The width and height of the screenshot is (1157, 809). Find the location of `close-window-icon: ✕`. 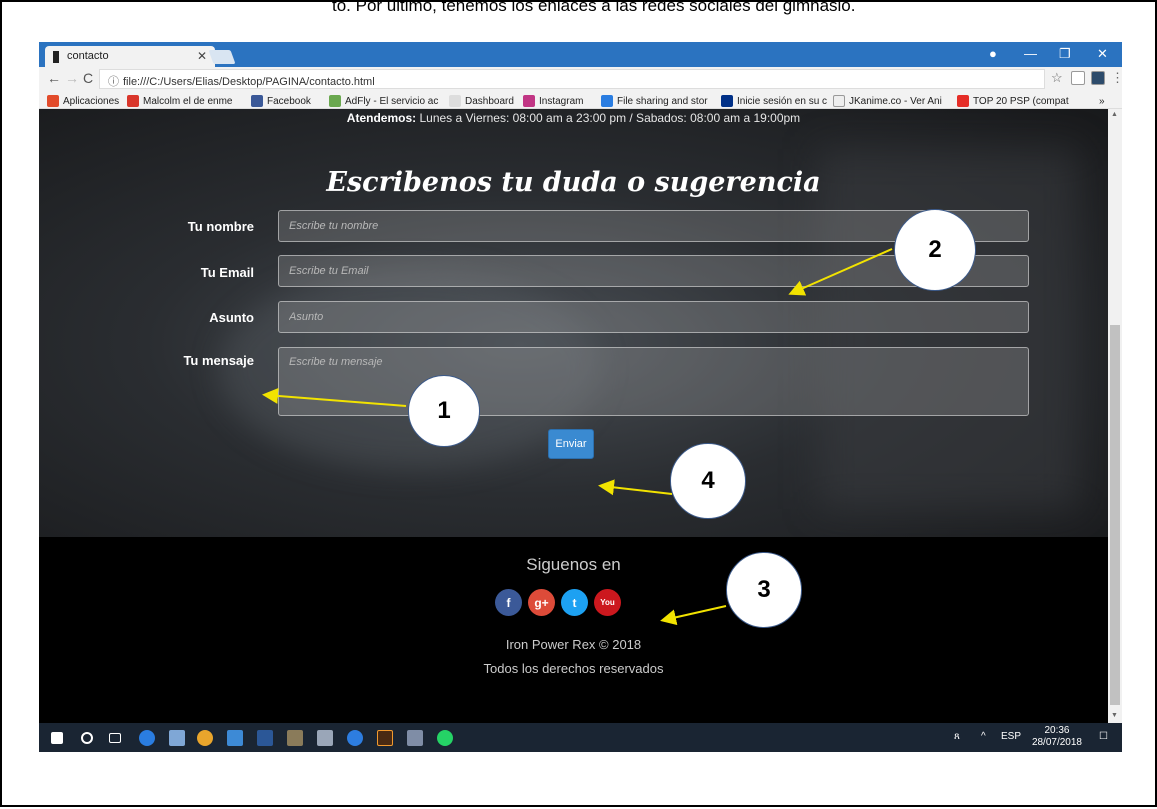

close-window-icon: ✕ is located at coordinates (1102, 54).